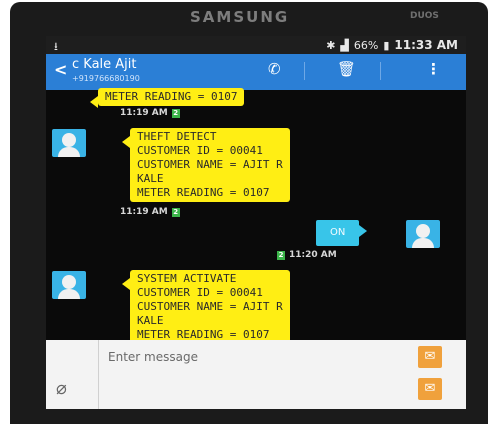 The height and width of the screenshot is (429, 497). What do you see at coordinates (344, 45) in the screenshot?
I see `signal-icon: ▟` at bounding box center [344, 45].